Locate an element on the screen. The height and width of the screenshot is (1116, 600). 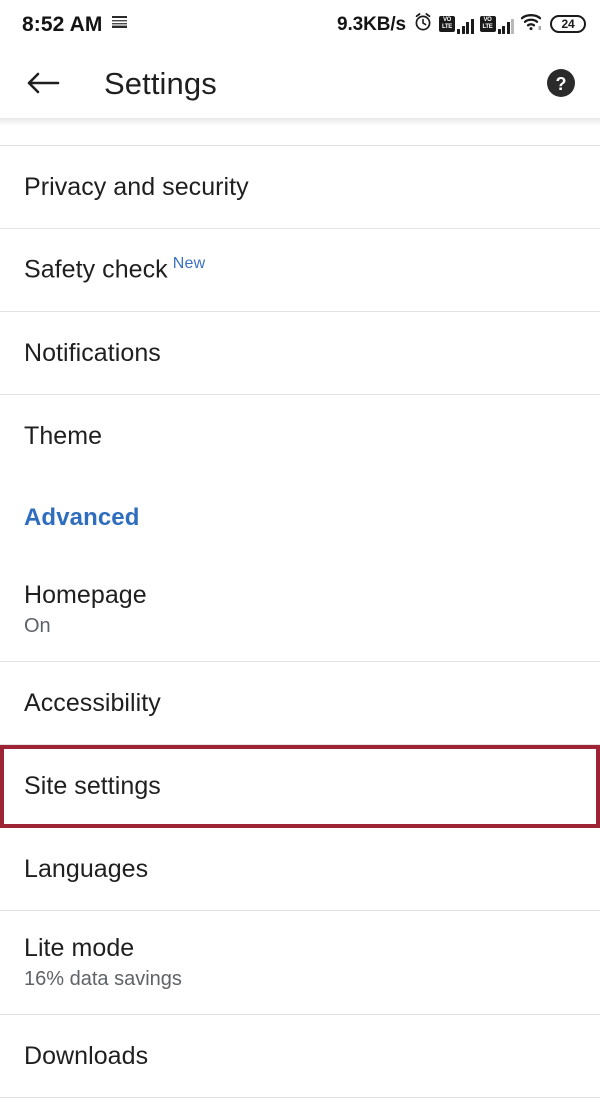
status-clock: 8:52 AM is located at coordinates (62, 24).